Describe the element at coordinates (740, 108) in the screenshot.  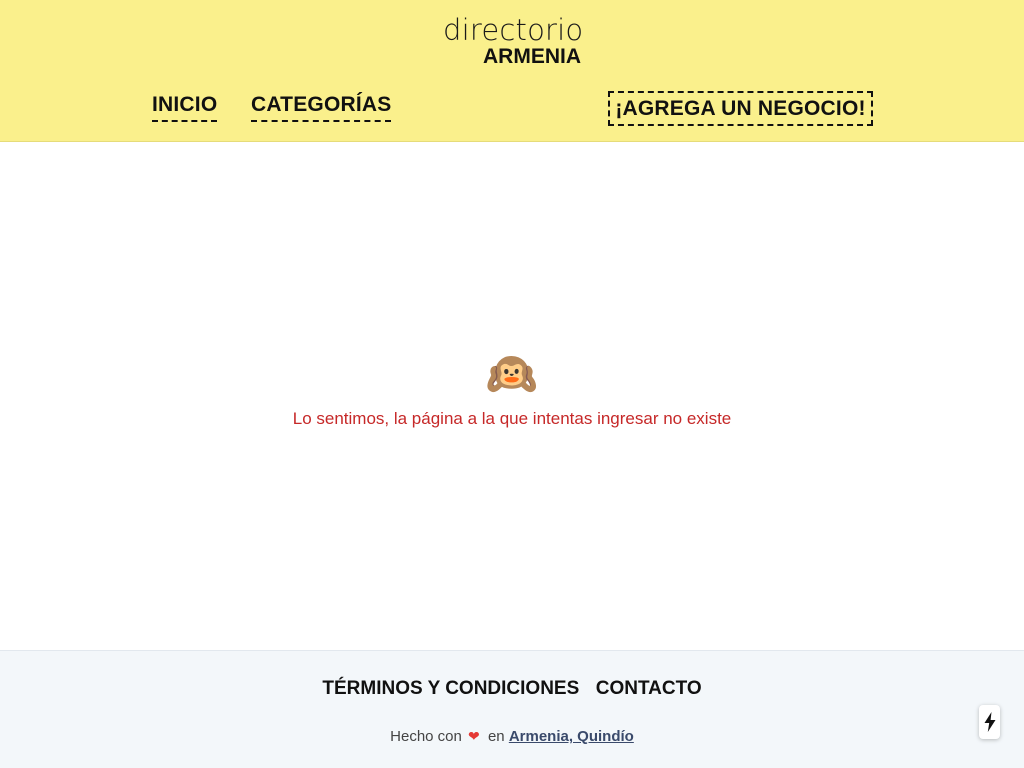
I see `add-business-button: ¡AGREGA UN NEGOCIO!` at that location.